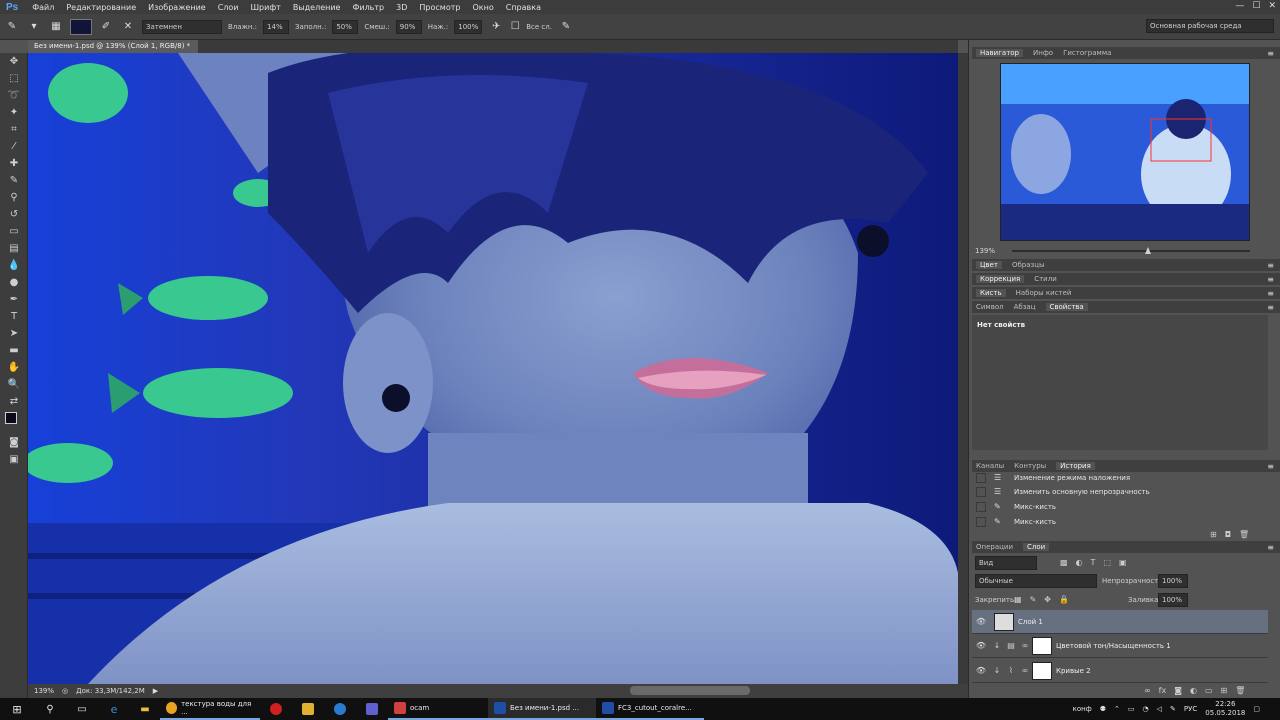 The width and height of the screenshot is (1280, 720). What do you see at coordinates (177, 7) in the screenshot?
I see `menu-image: Изображение` at bounding box center [177, 7].